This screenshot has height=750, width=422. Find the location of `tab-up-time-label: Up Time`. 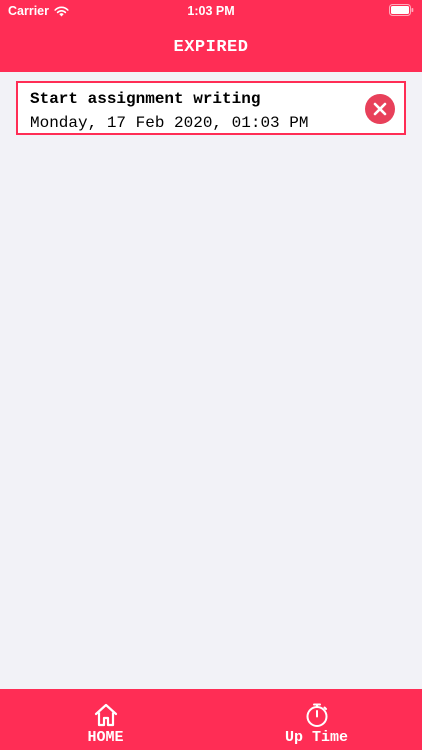

tab-up-time-label: Up Time is located at coordinates (316, 737).